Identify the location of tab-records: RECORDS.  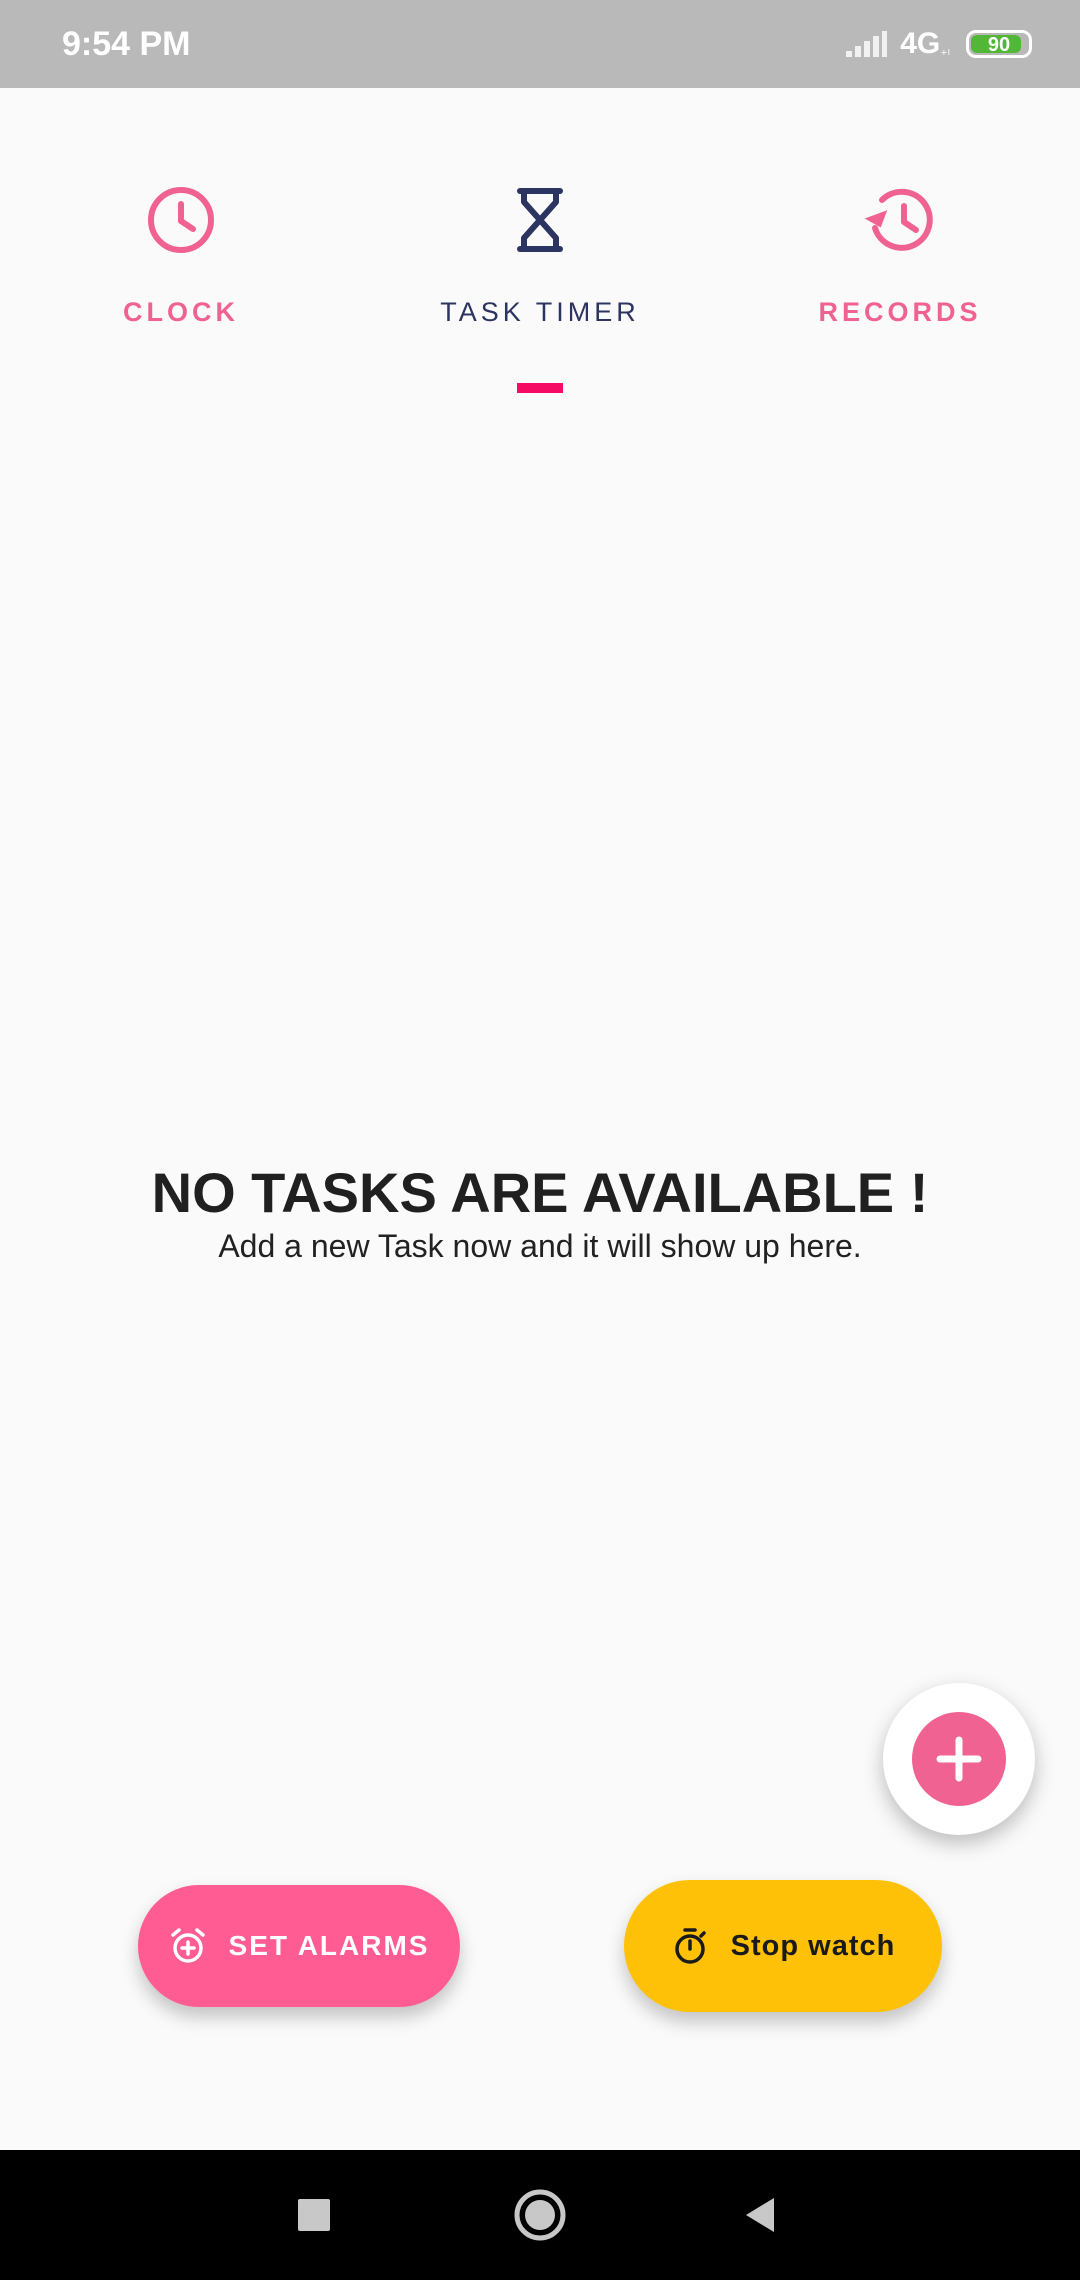
(900, 255).